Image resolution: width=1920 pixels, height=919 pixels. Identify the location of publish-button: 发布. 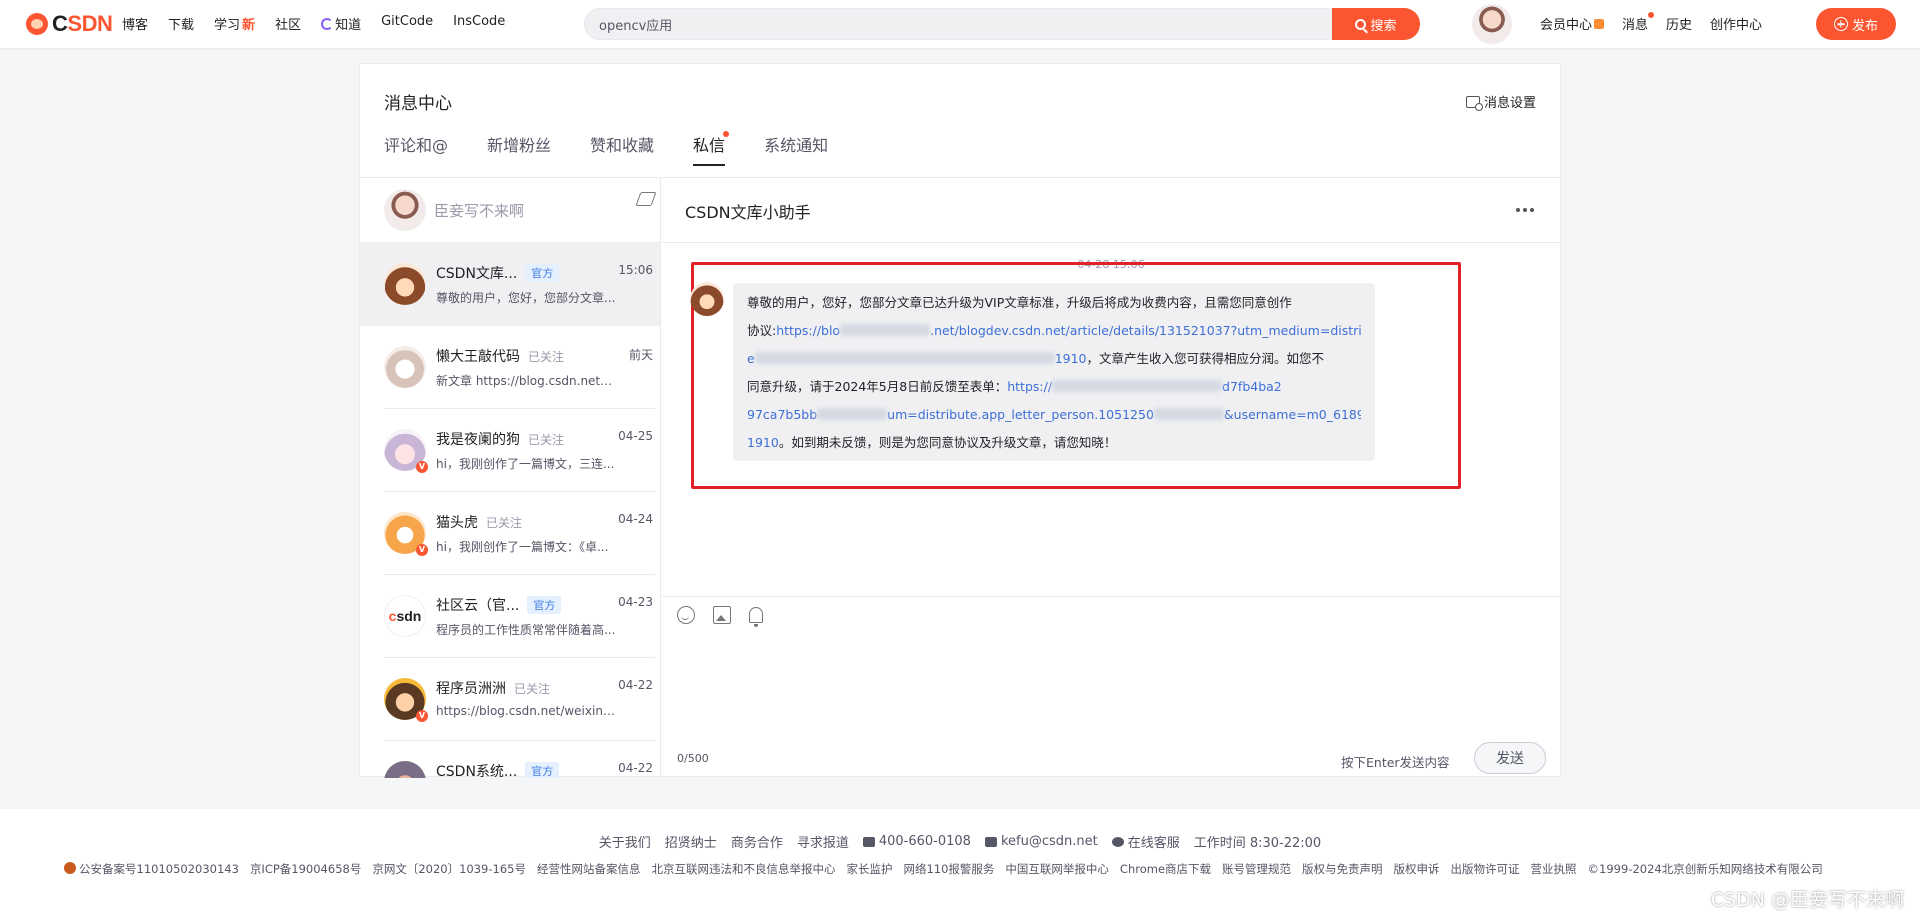
(1856, 24).